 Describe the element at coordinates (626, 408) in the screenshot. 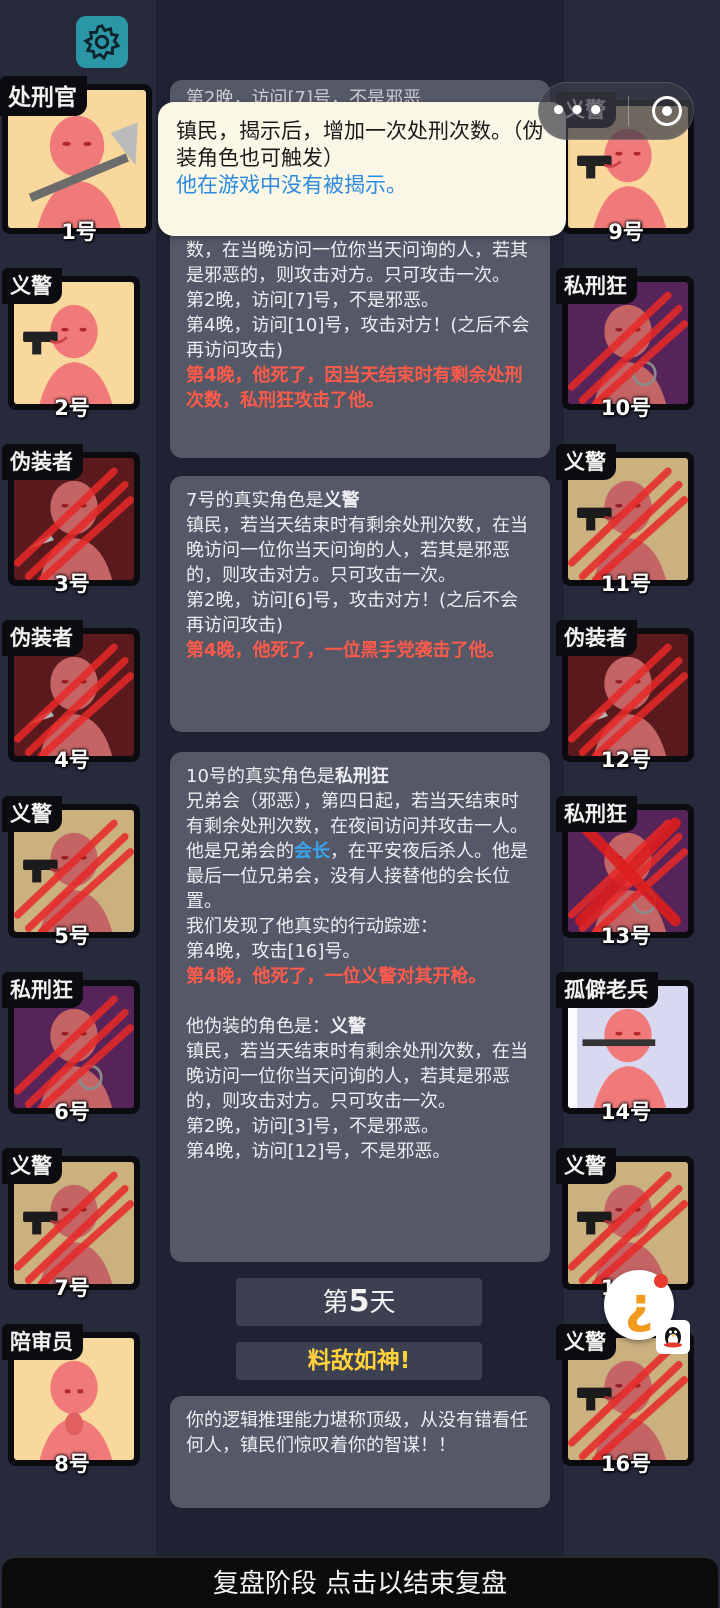

I see `player-number: 10号` at that location.